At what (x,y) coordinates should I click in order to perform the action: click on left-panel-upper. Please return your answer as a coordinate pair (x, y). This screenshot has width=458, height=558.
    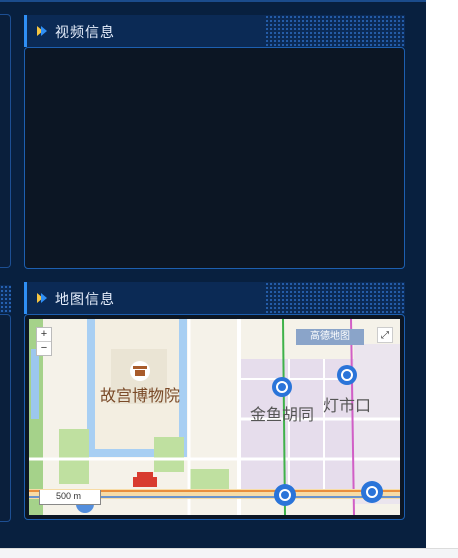
    Looking at the image, I should click on (5, 141).